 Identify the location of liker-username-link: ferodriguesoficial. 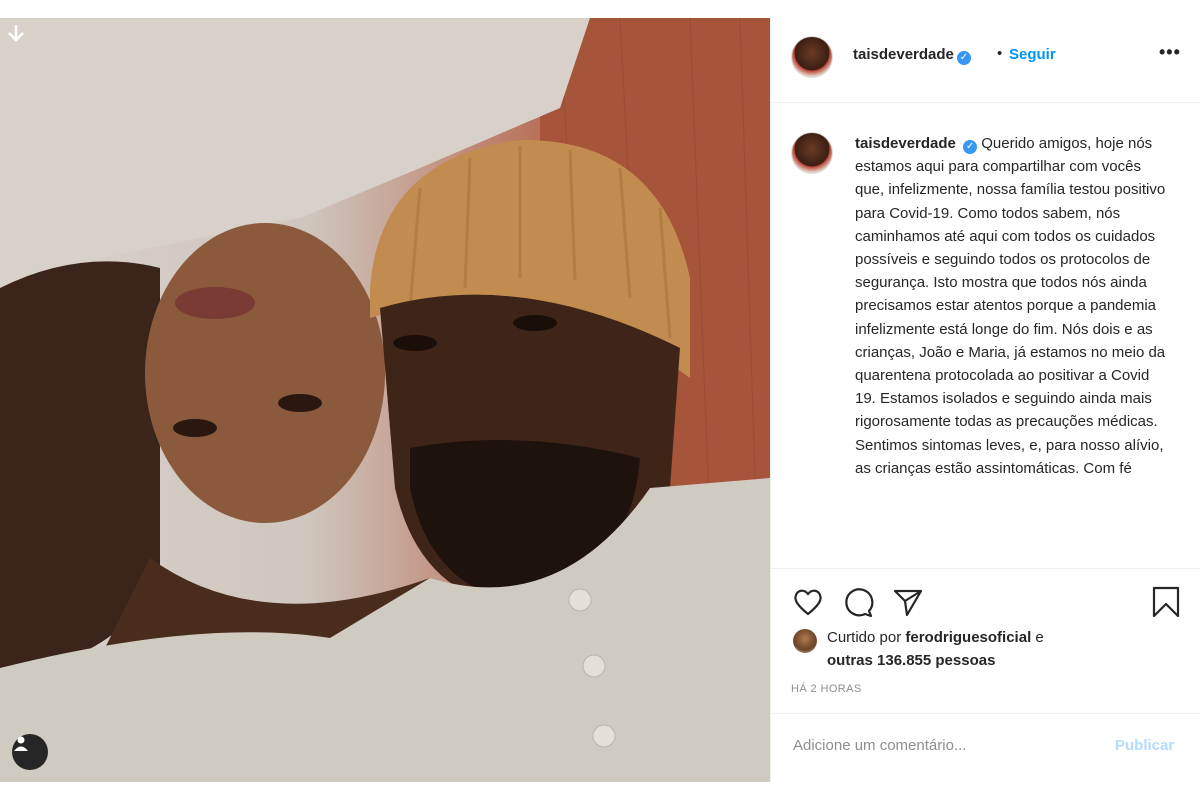
(968, 637).